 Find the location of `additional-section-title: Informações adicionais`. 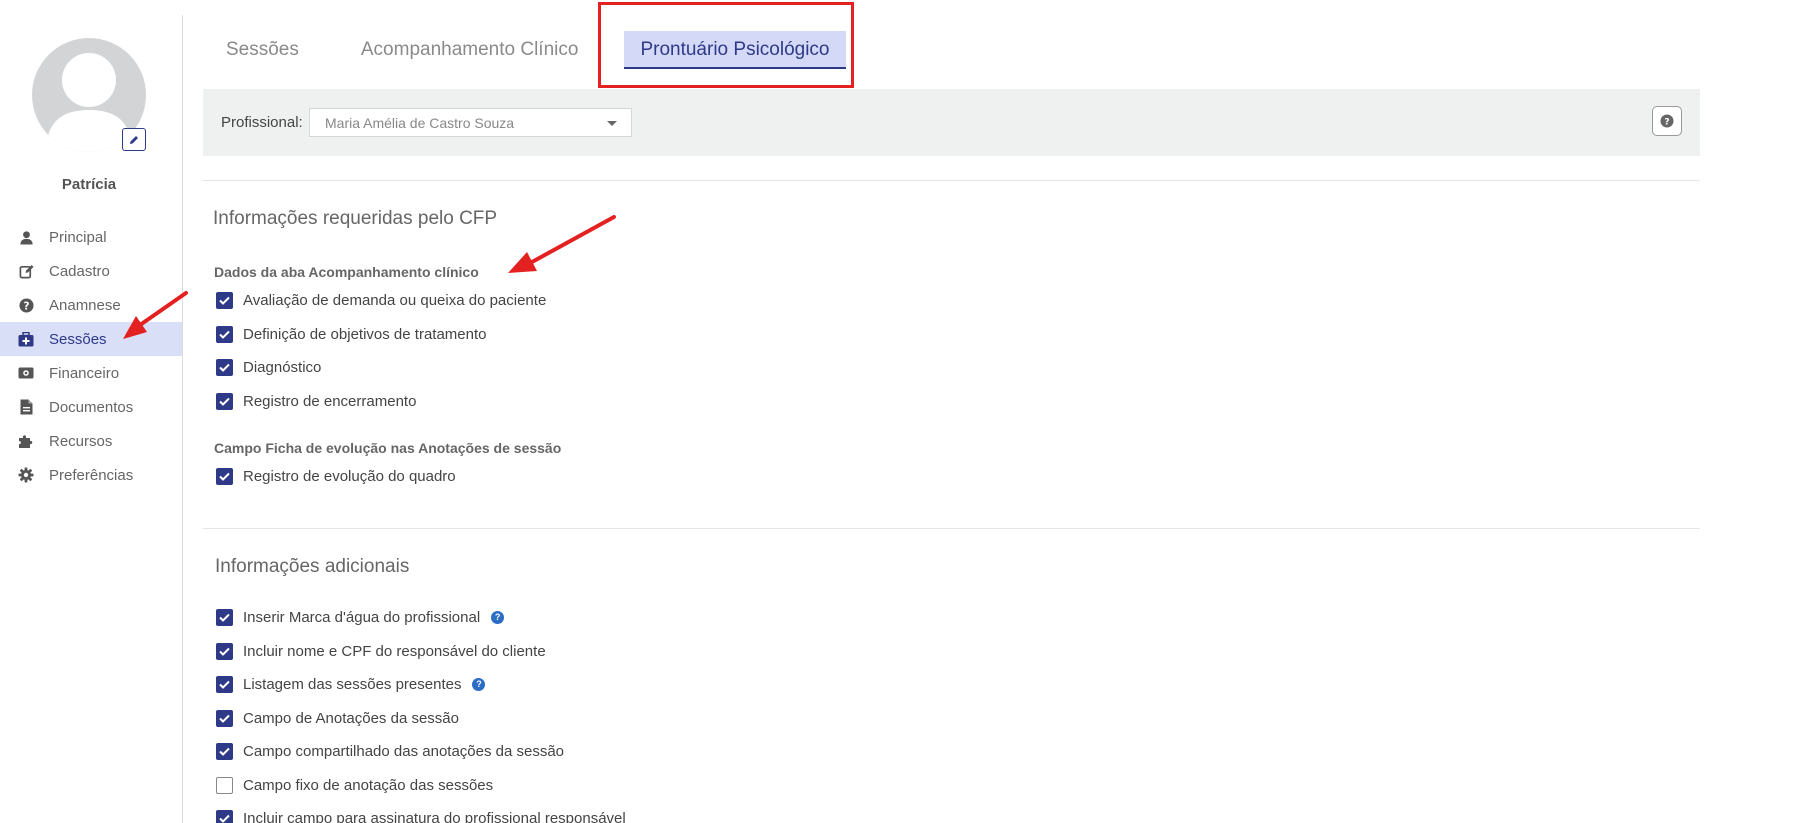

additional-section-title: Informações adicionais is located at coordinates (312, 566).